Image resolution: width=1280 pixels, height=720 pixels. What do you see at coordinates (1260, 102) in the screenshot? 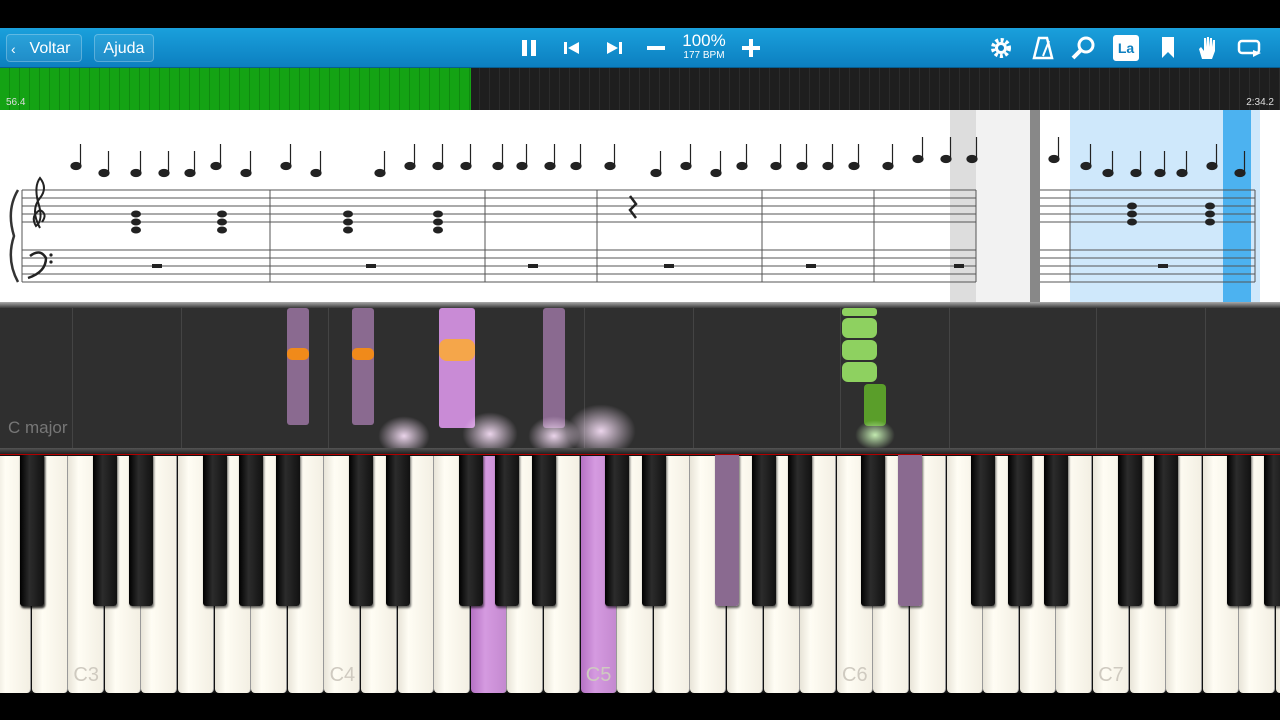
I see `total-time: 2:34.2` at bounding box center [1260, 102].